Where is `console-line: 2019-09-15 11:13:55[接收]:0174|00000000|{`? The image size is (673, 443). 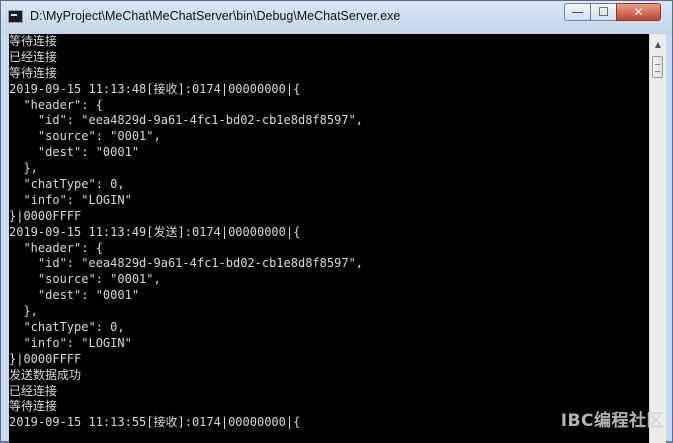 console-line: 2019-09-15 11:13:55[接收]:0174|00000000|{ is located at coordinates (155, 422).